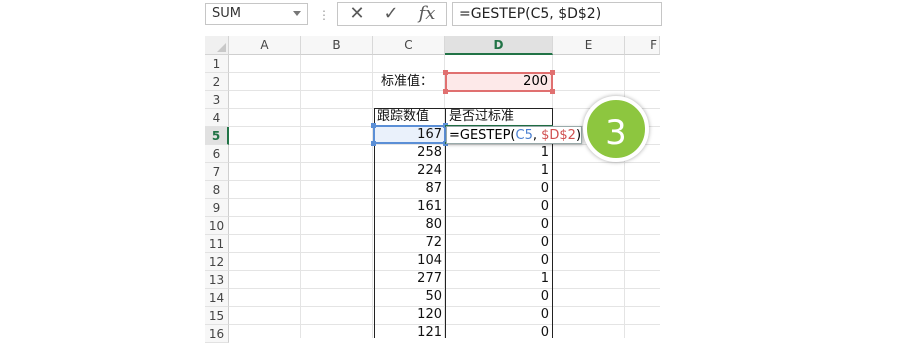 Image resolution: width=900 pixels, height=343 pixels. What do you see at coordinates (217, 118) in the screenshot?
I see `row-header-4: 4` at bounding box center [217, 118].